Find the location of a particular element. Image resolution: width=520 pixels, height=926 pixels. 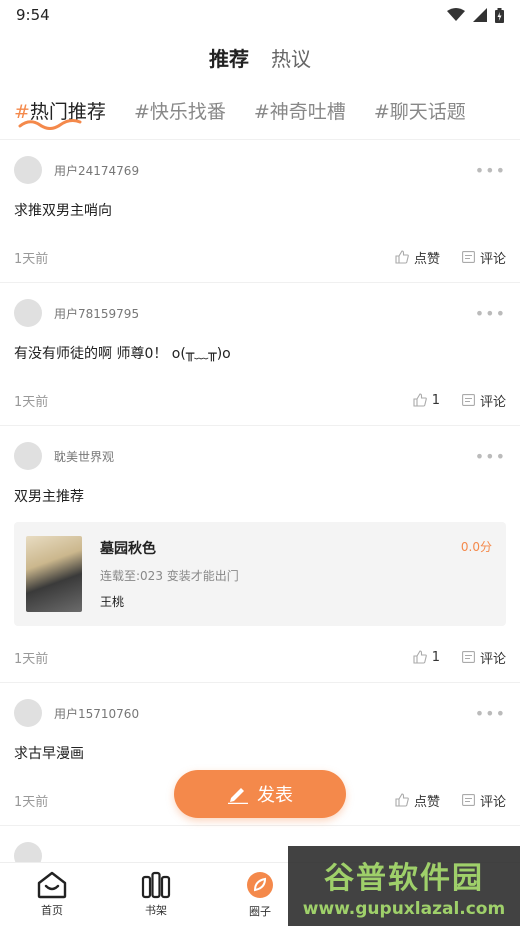

topic-label: 聊天话题 is located at coordinates (427, 112).